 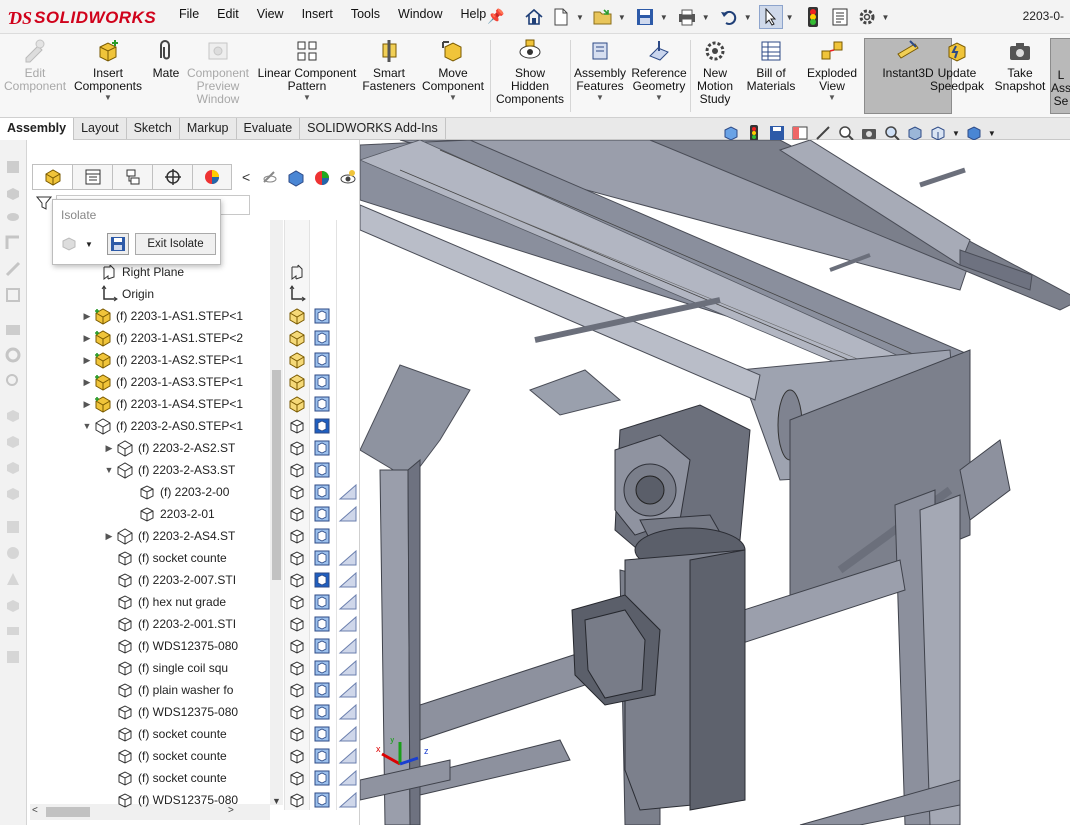 I want to click on tree-item: (f) WDS12375-080, so click(x=170, y=712).